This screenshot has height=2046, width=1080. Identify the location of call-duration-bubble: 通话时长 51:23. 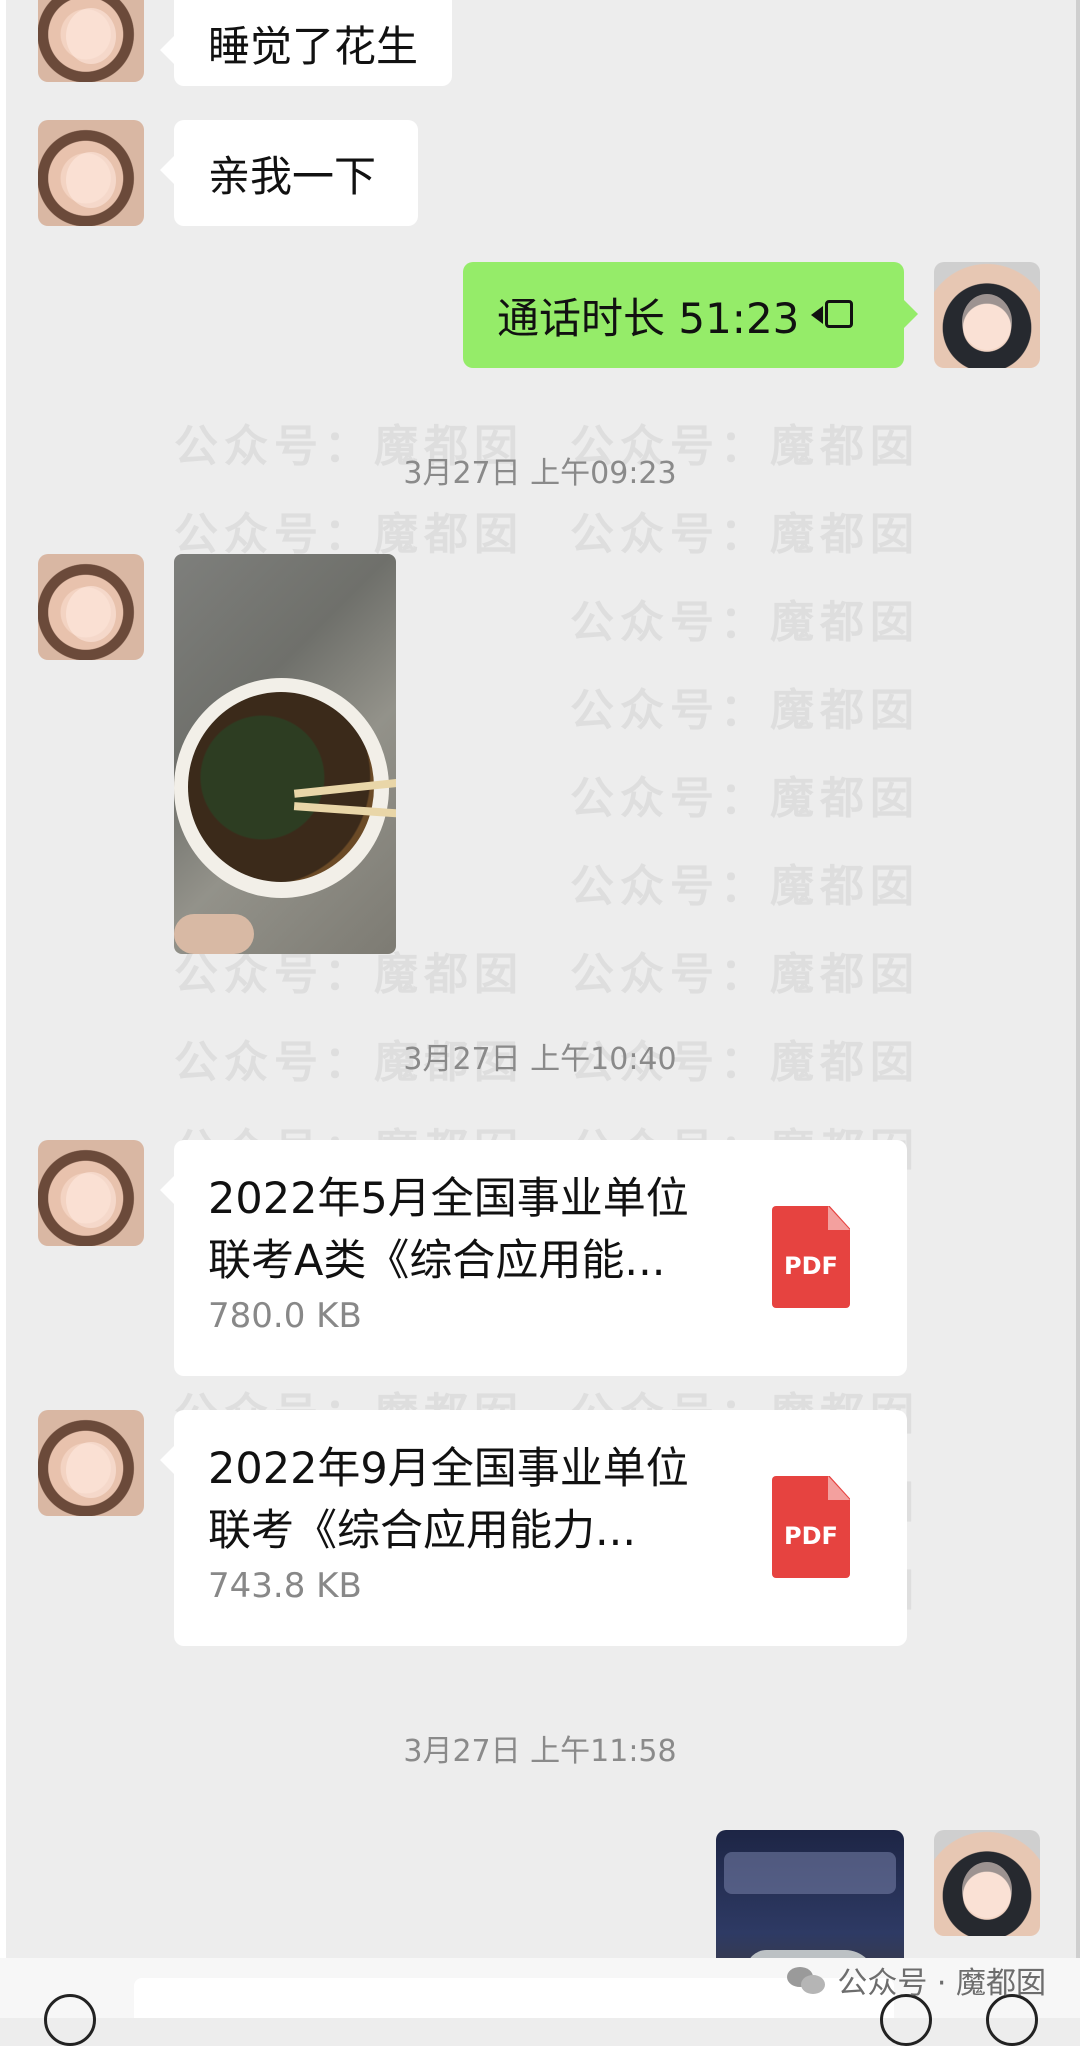
(690, 315).